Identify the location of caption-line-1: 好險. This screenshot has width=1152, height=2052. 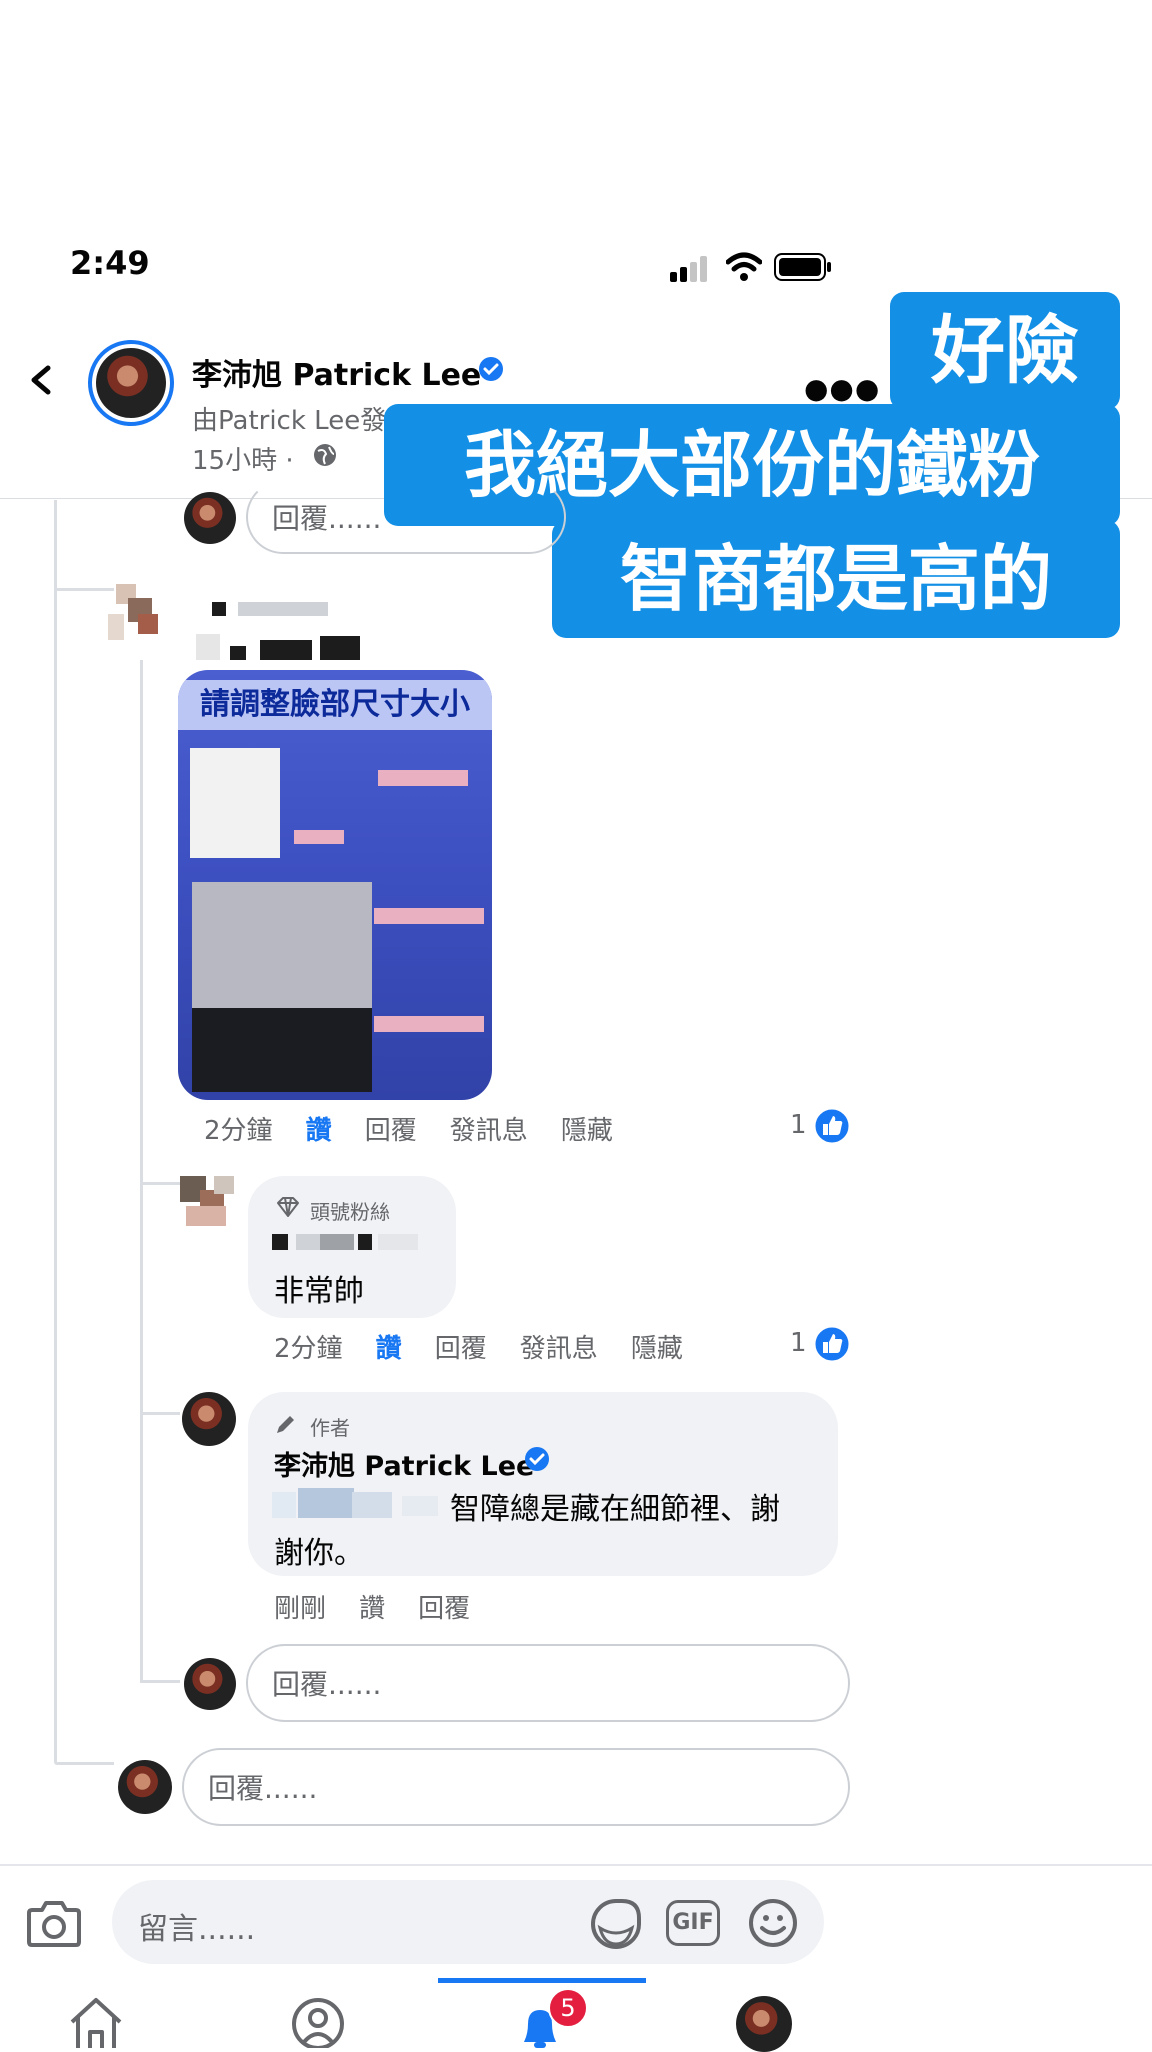
(1005, 351).